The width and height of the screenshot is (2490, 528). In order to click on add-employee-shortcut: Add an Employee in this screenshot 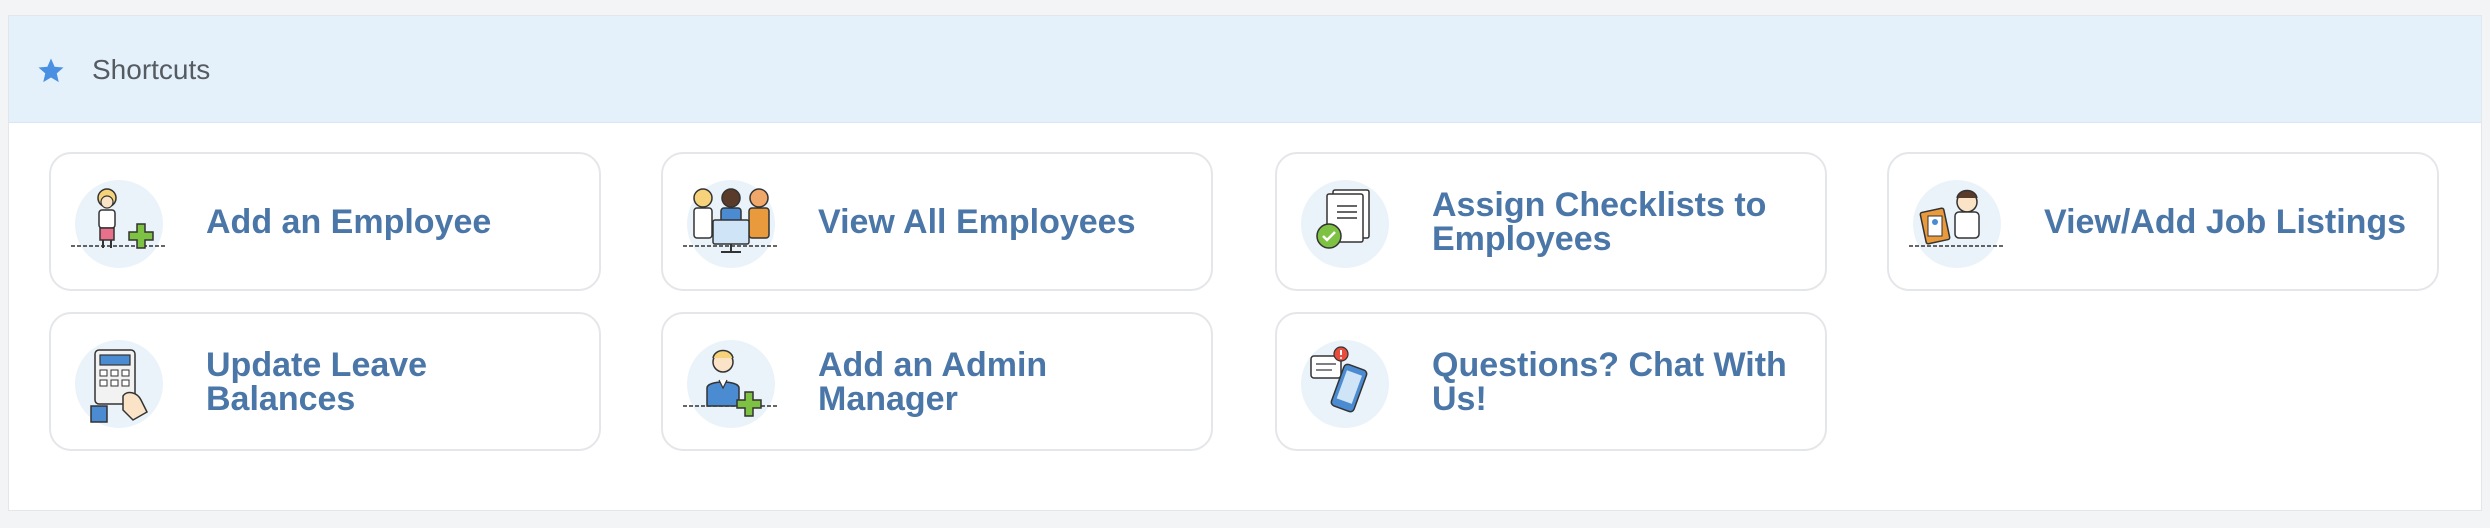, I will do `click(325, 221)`.